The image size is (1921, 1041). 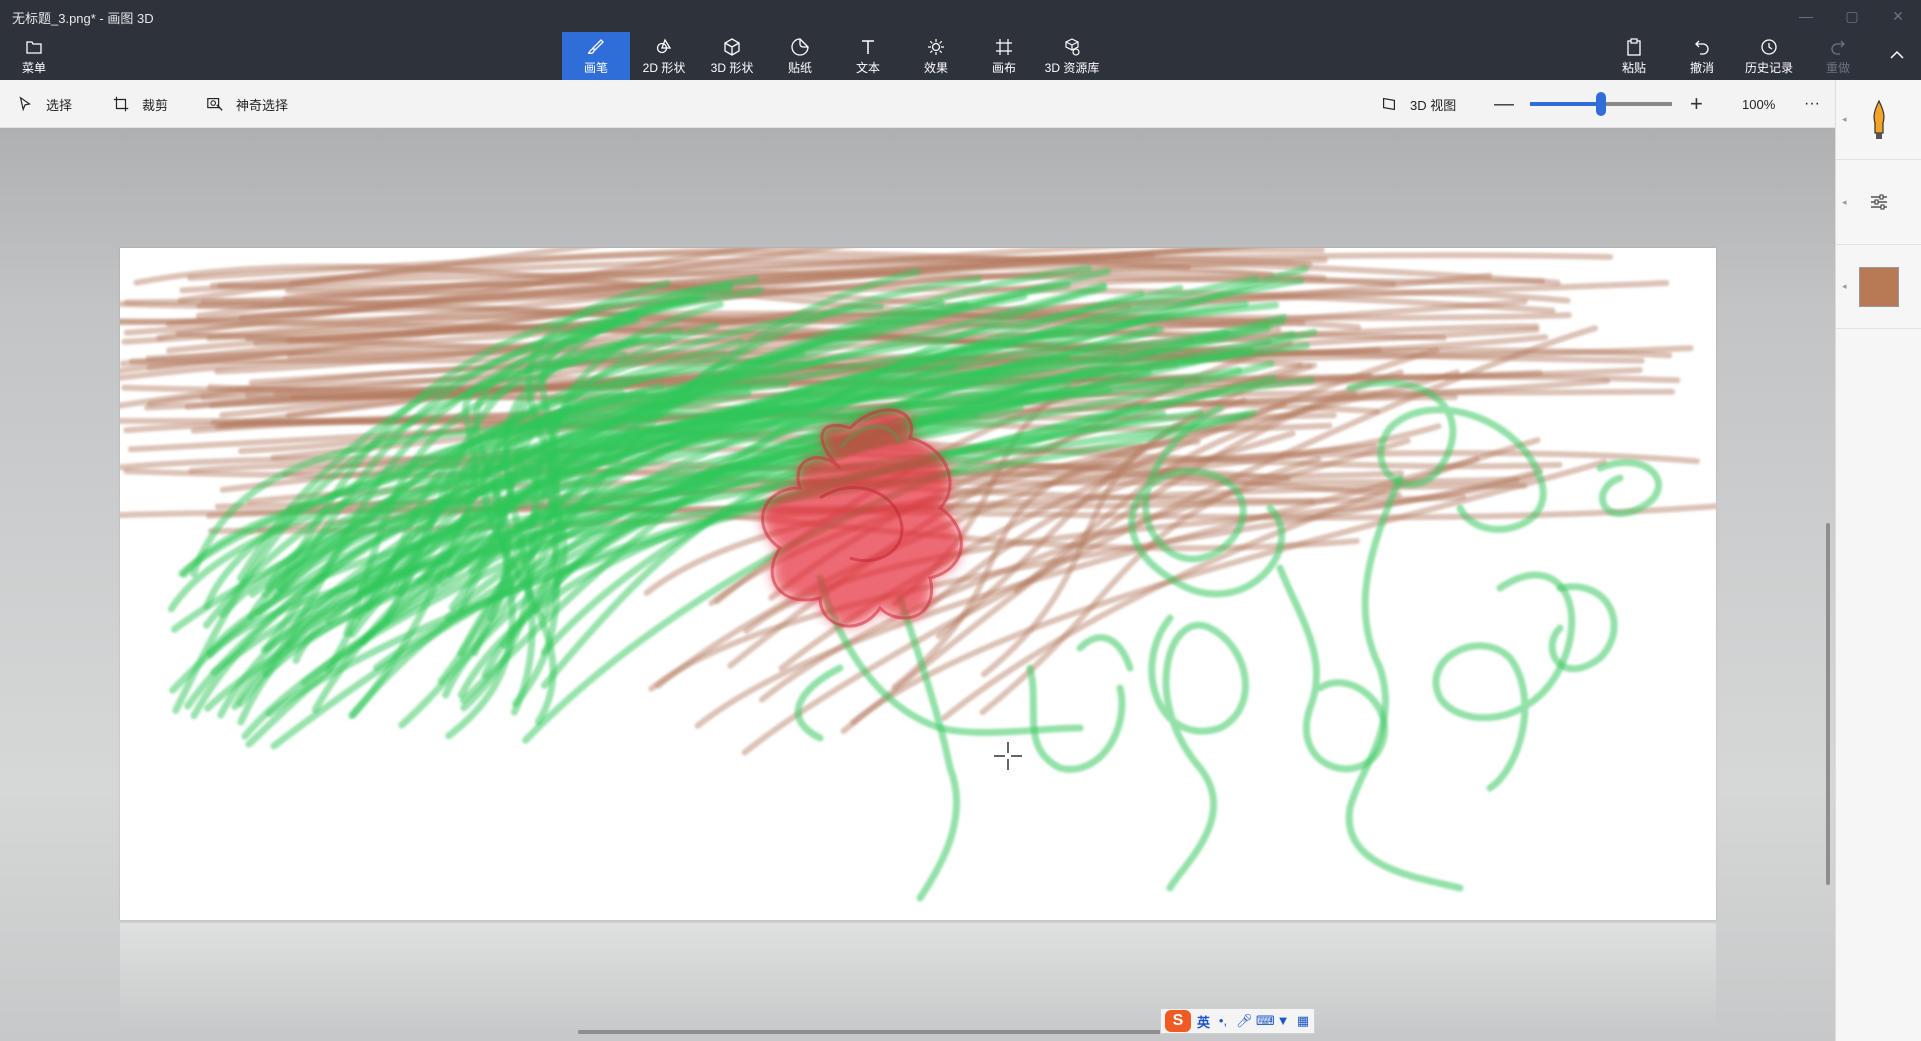 What do you see at coordinates (34, 47) in the screenshot?
I see `folder-icon` at bounding box center [34, 47].